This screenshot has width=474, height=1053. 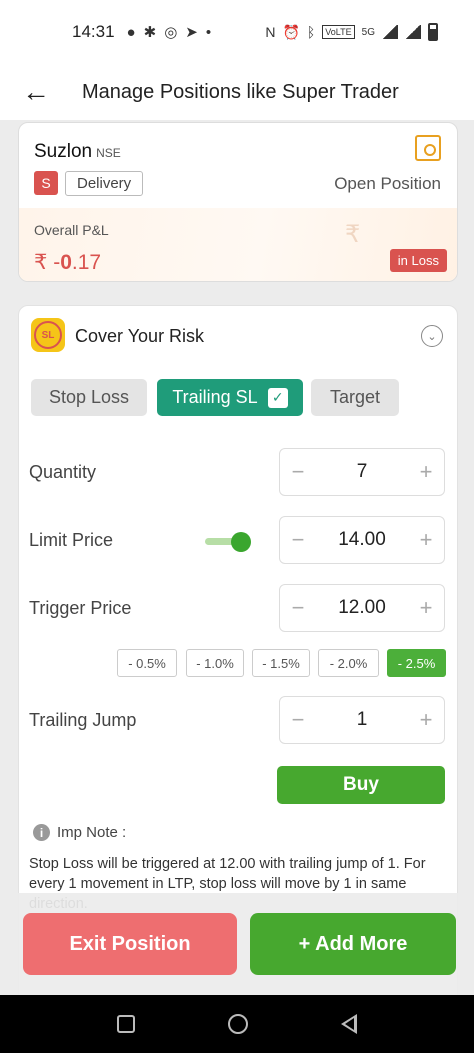 I want to click on quantity-value: 7, so click(x=362, y=472).